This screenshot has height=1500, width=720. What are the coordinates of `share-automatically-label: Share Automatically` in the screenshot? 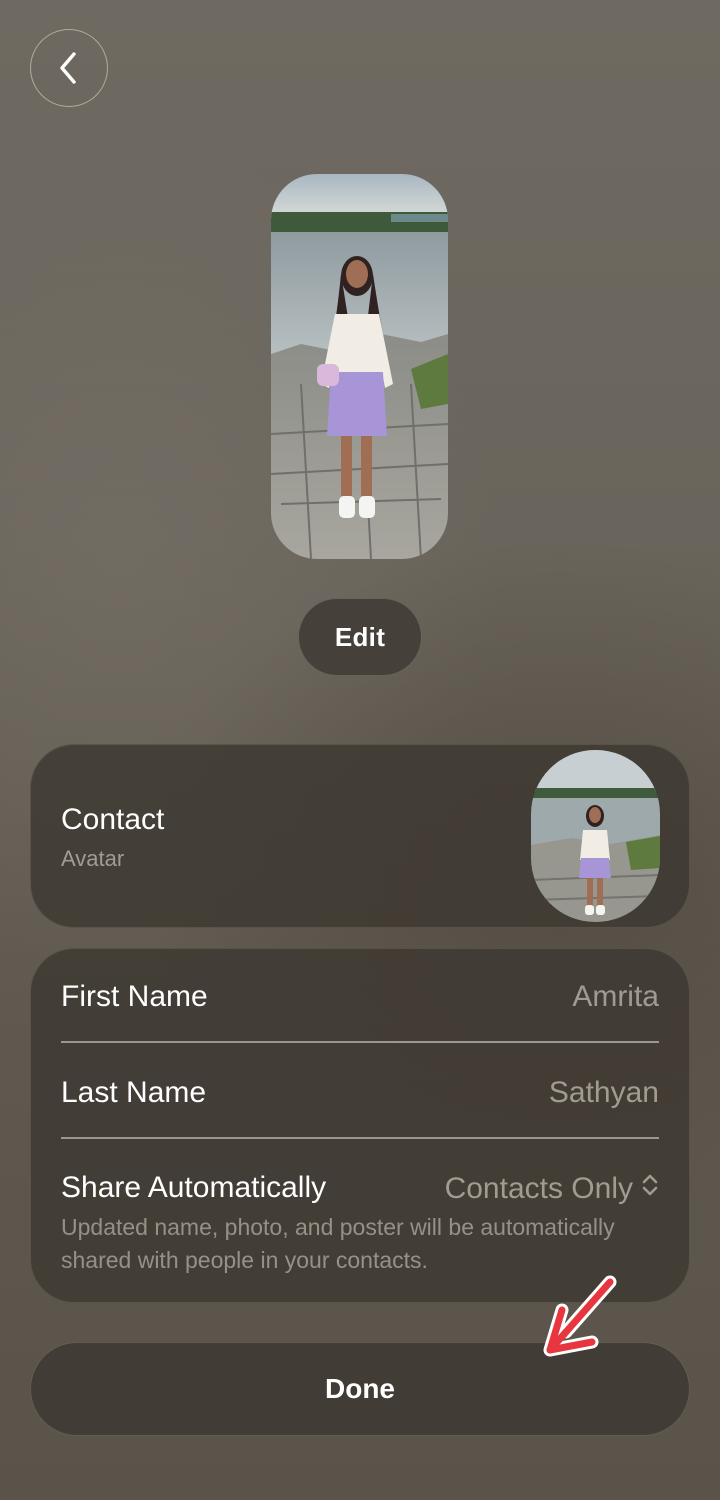 It's located at (194, 1187).